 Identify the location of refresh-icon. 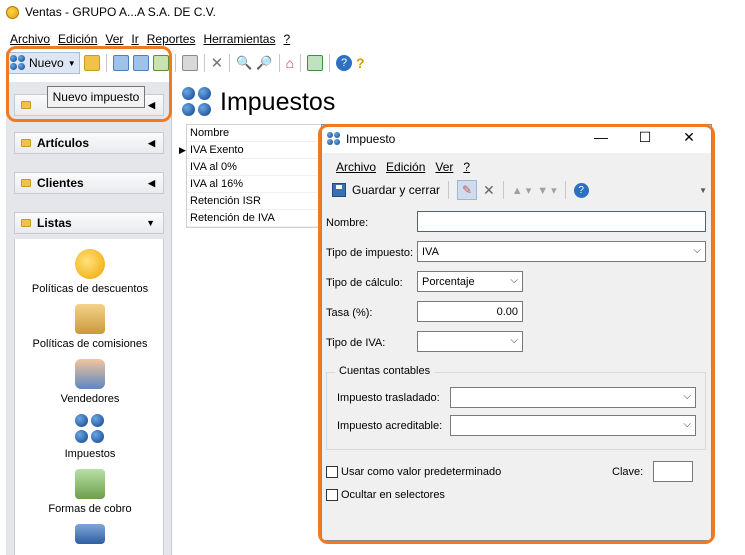
(315, 63).